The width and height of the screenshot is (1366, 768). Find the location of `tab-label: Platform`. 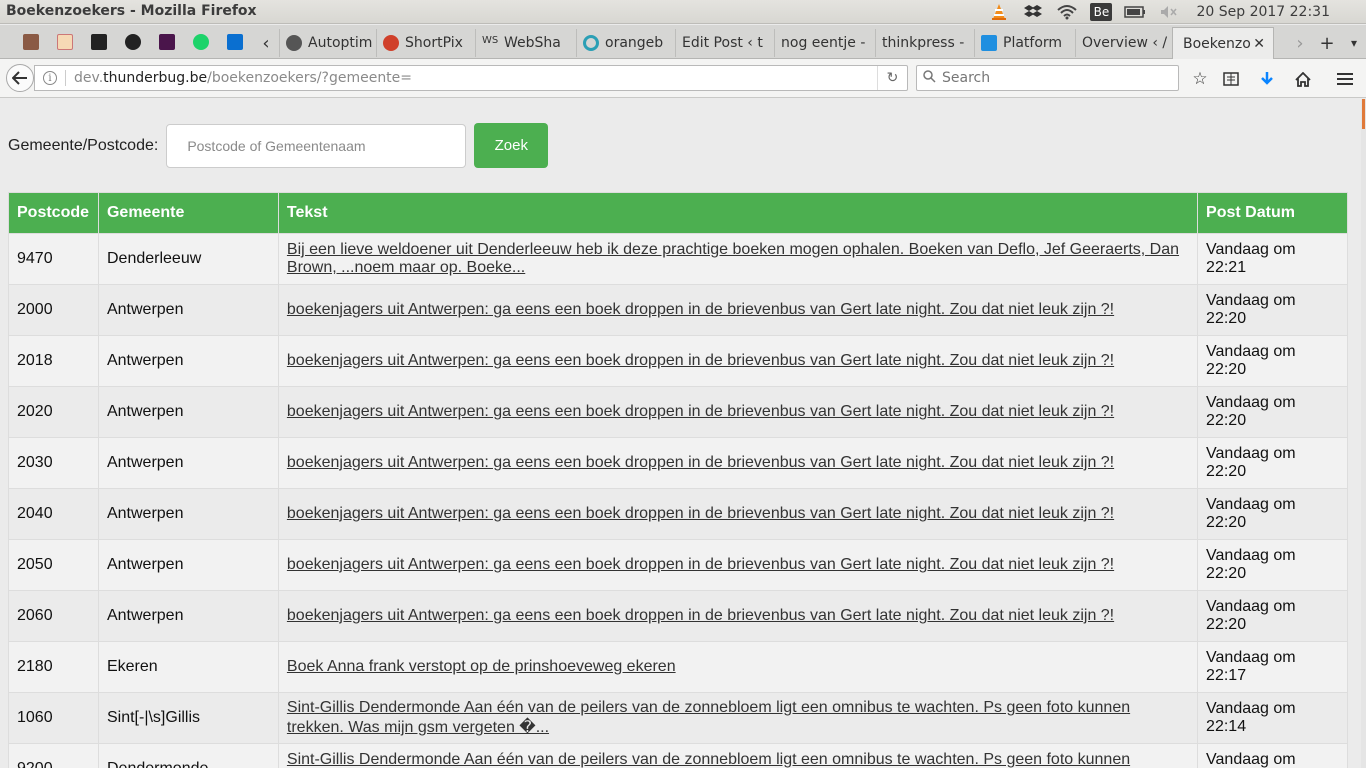

tab-label: Platform is located at coordinates (1033, 43).